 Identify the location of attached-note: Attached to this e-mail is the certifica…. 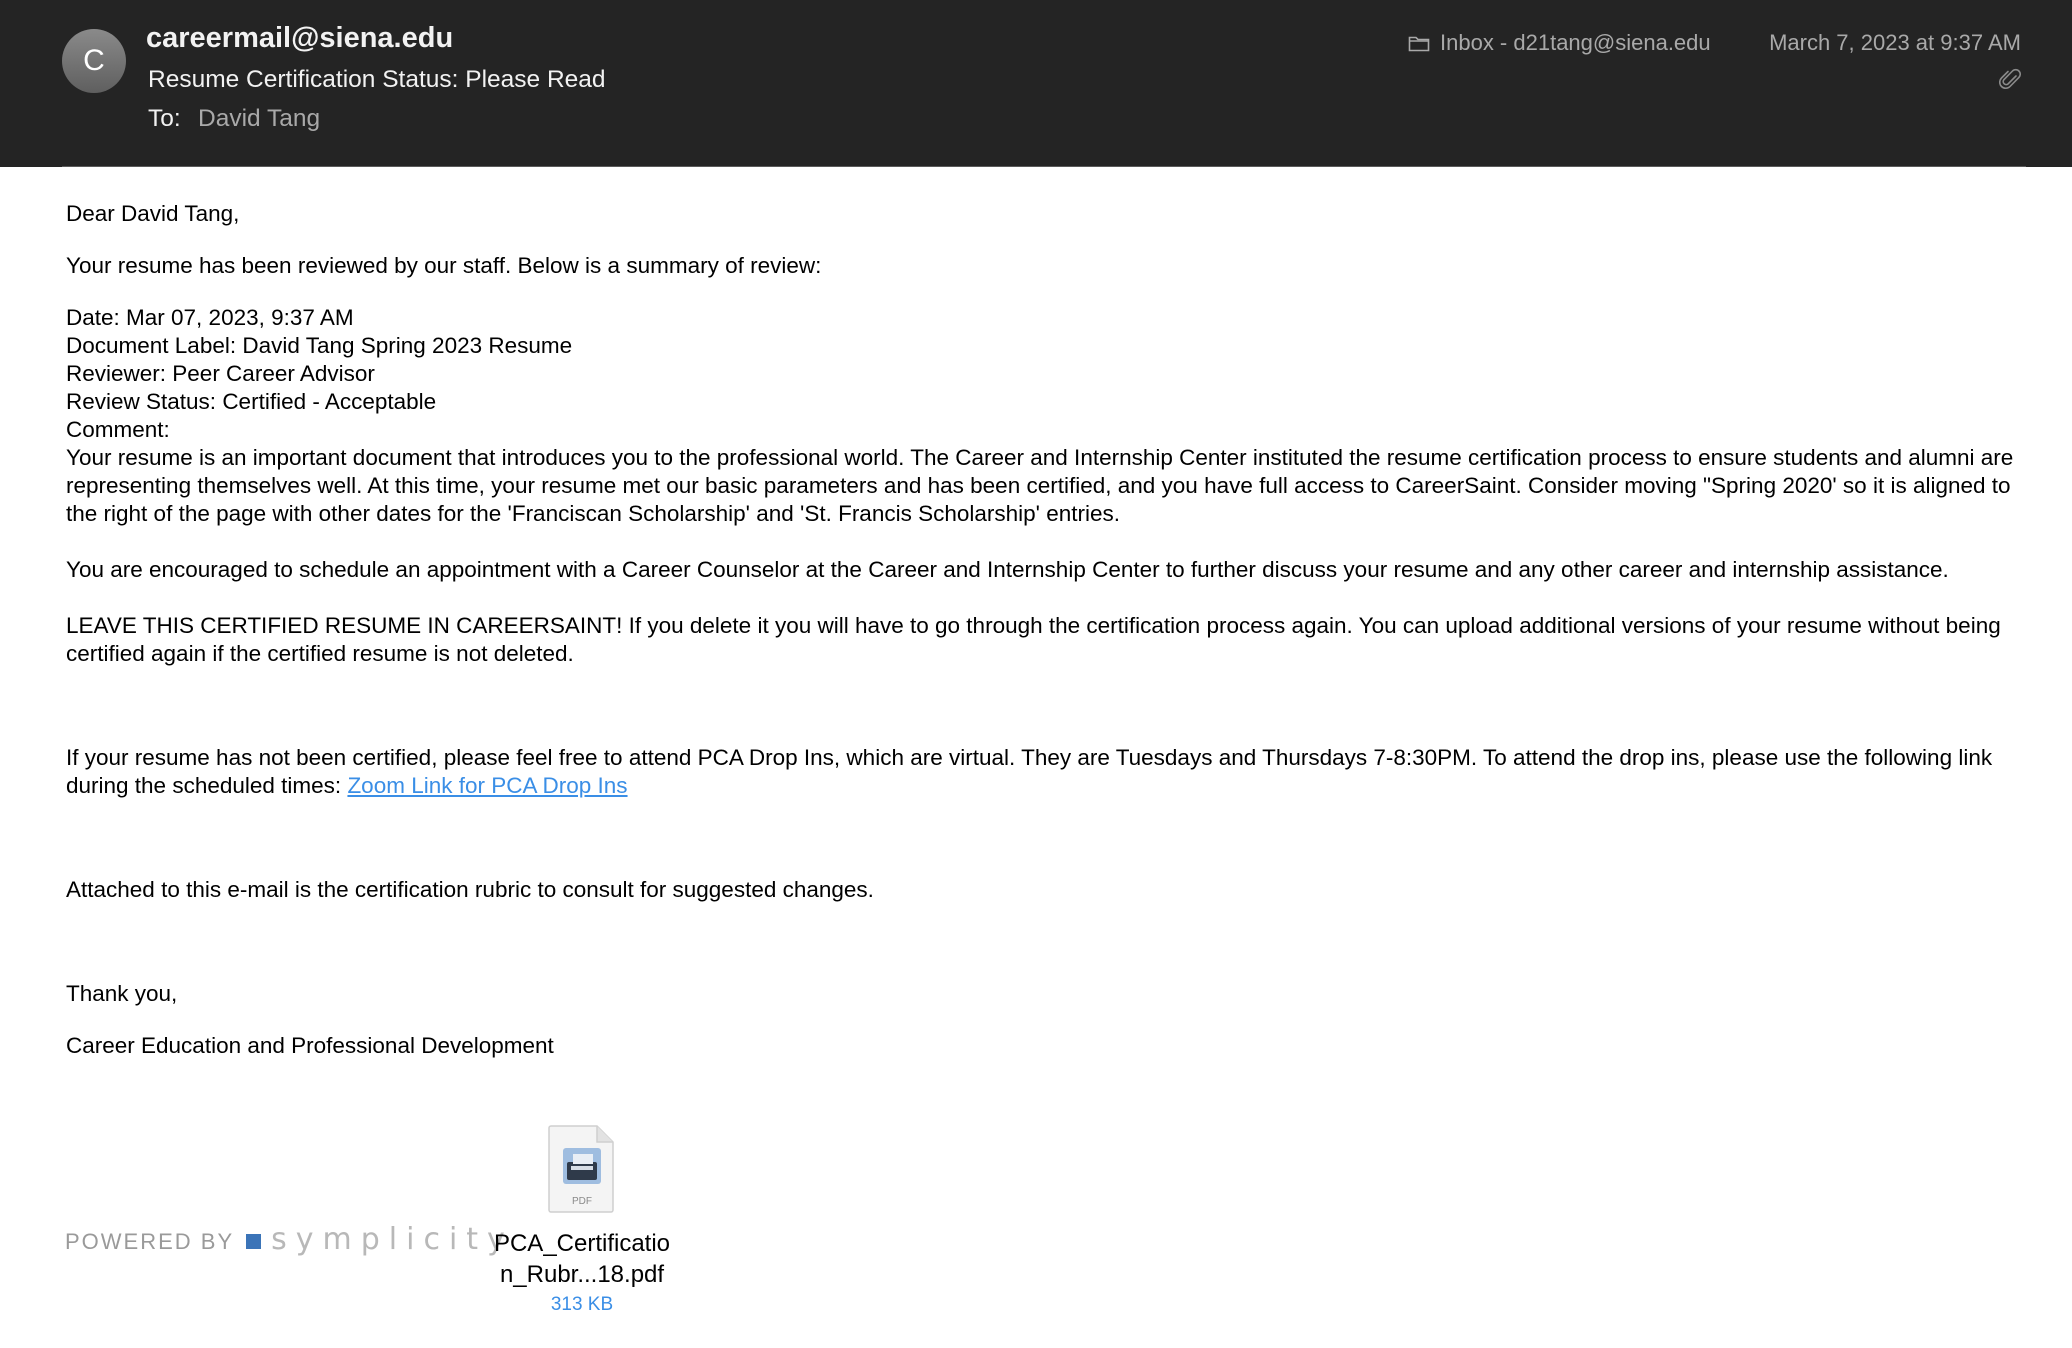
(470, 889).